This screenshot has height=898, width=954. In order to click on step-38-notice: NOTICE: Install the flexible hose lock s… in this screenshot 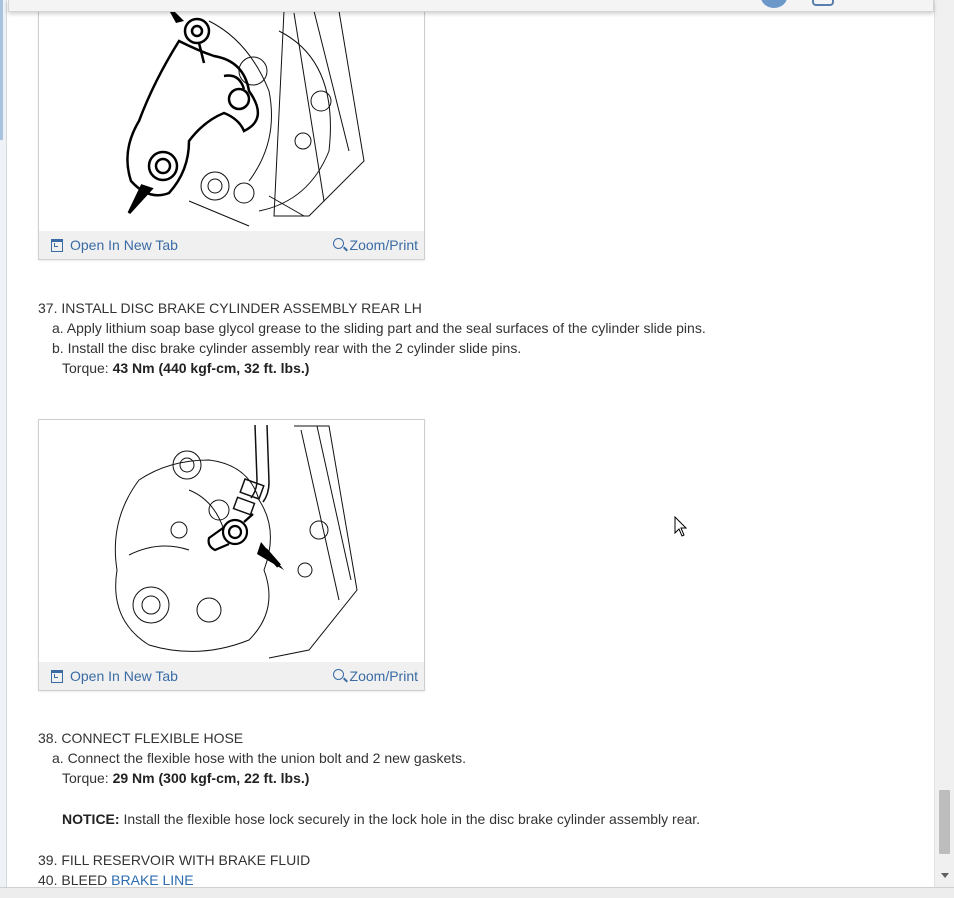, I will do `click(381, 819)`.